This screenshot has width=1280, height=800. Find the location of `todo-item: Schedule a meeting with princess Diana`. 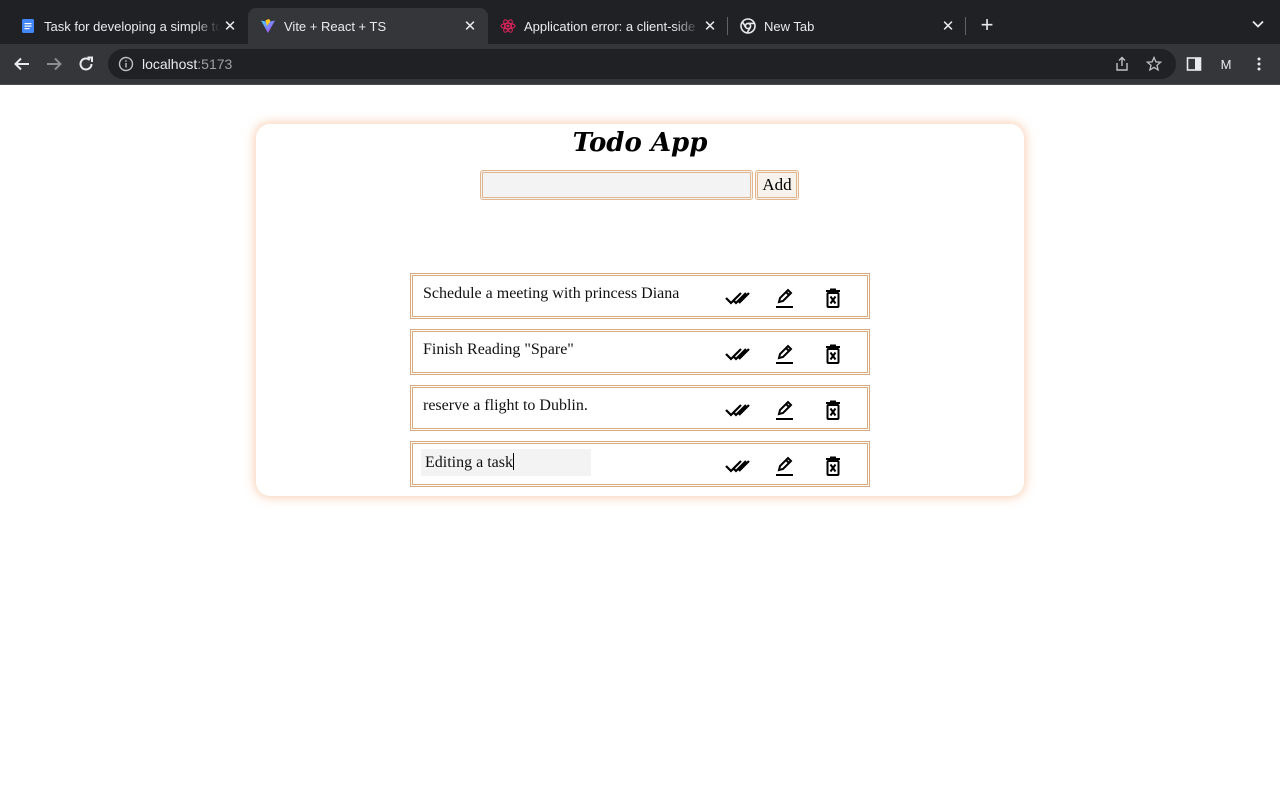

todo-item: Schedule a meeting with princess Diana is located at coordinates (640, 296).